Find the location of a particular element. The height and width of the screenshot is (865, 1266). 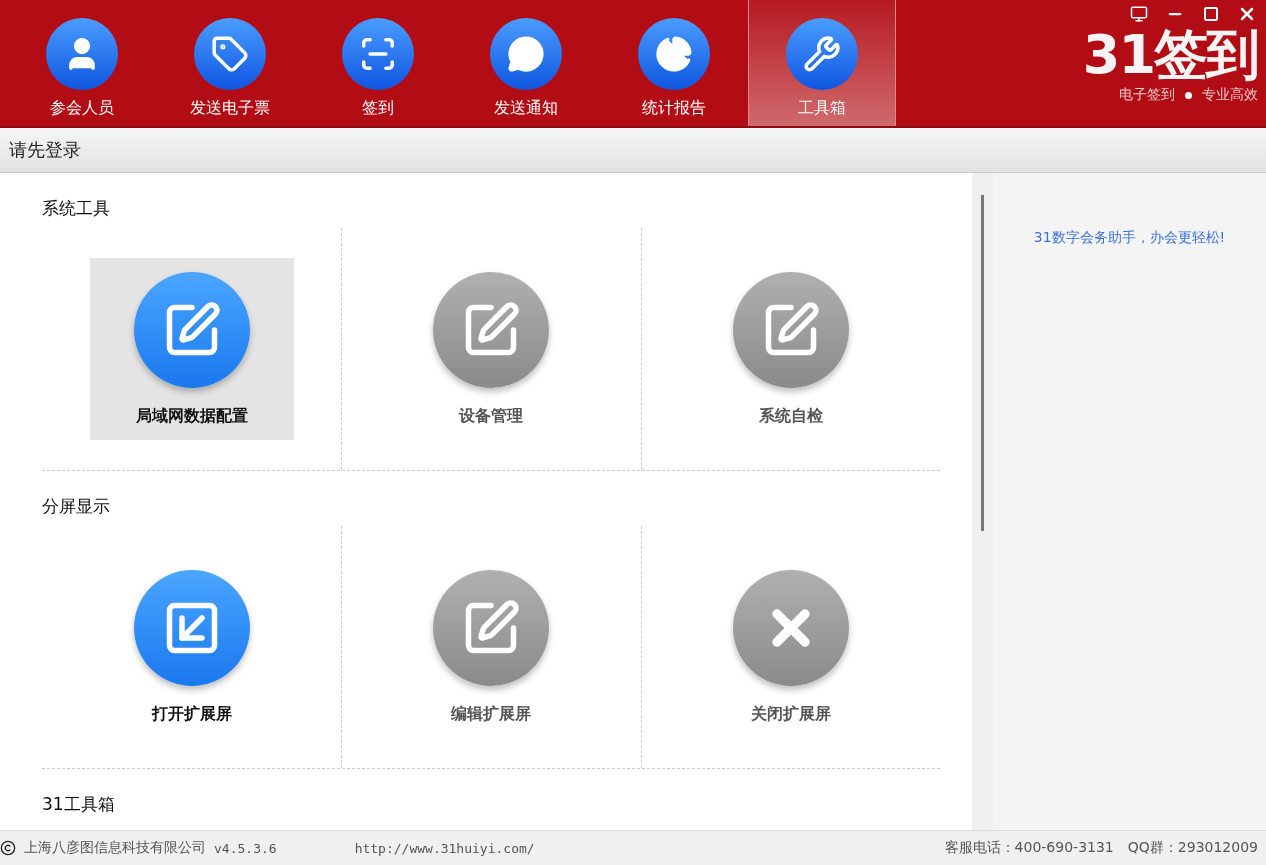

section-title: 系统工具 is located at coordinates (76, 208).